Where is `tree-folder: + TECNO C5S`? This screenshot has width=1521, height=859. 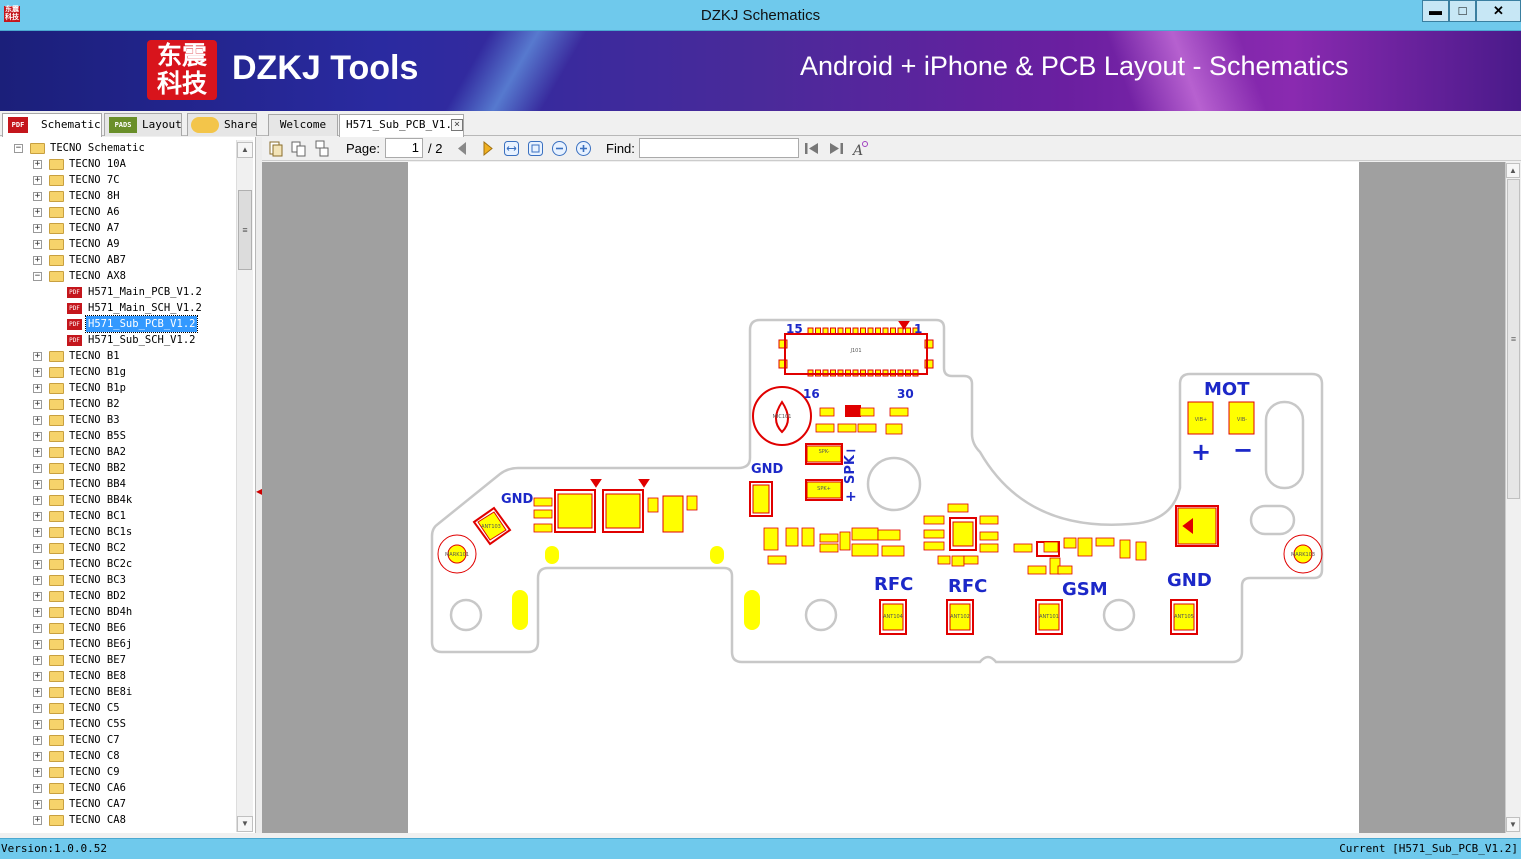 tree-folder: + TECNO C5S is located at coordinates (118, 724).